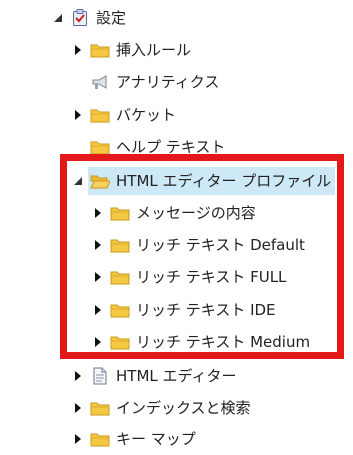  I want to click on tree-node-html-editor-profiles: HTML エディター プロファイル, so click(202, 181).